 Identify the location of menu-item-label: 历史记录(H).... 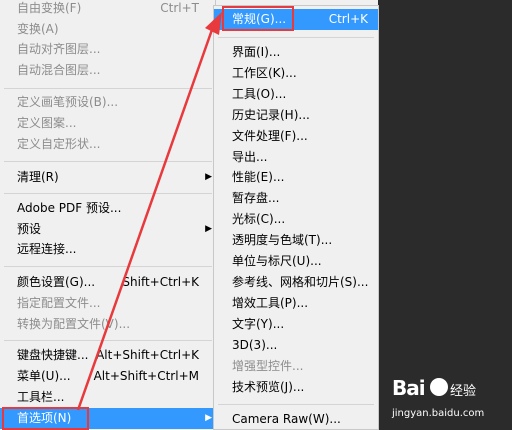
(271, 115).